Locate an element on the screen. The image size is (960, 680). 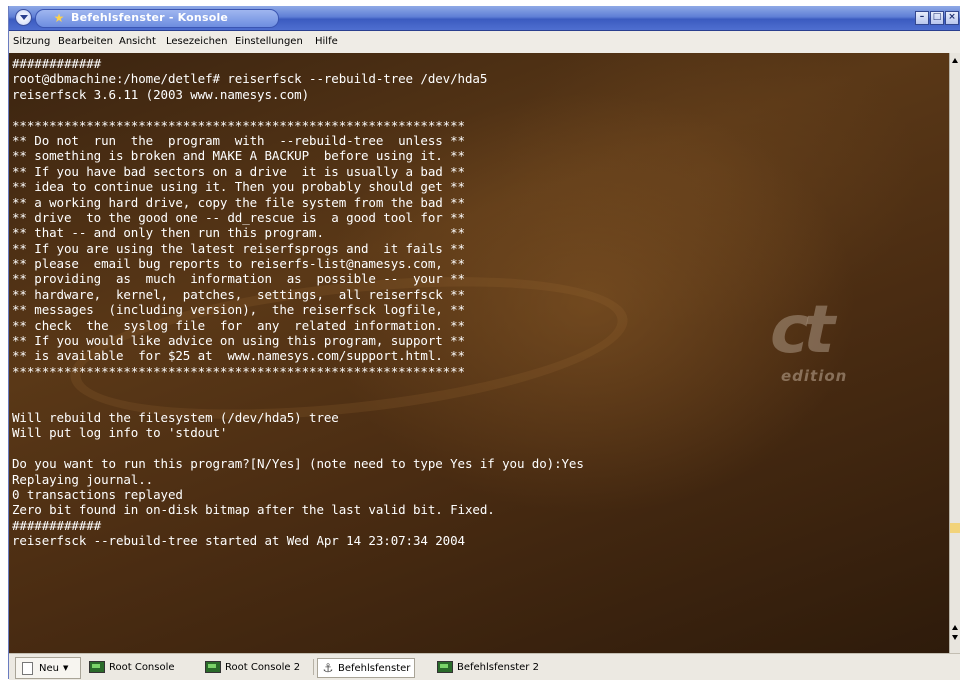
menu-bearbeiten: Bearbeiten is located at coordinates (85, 42).